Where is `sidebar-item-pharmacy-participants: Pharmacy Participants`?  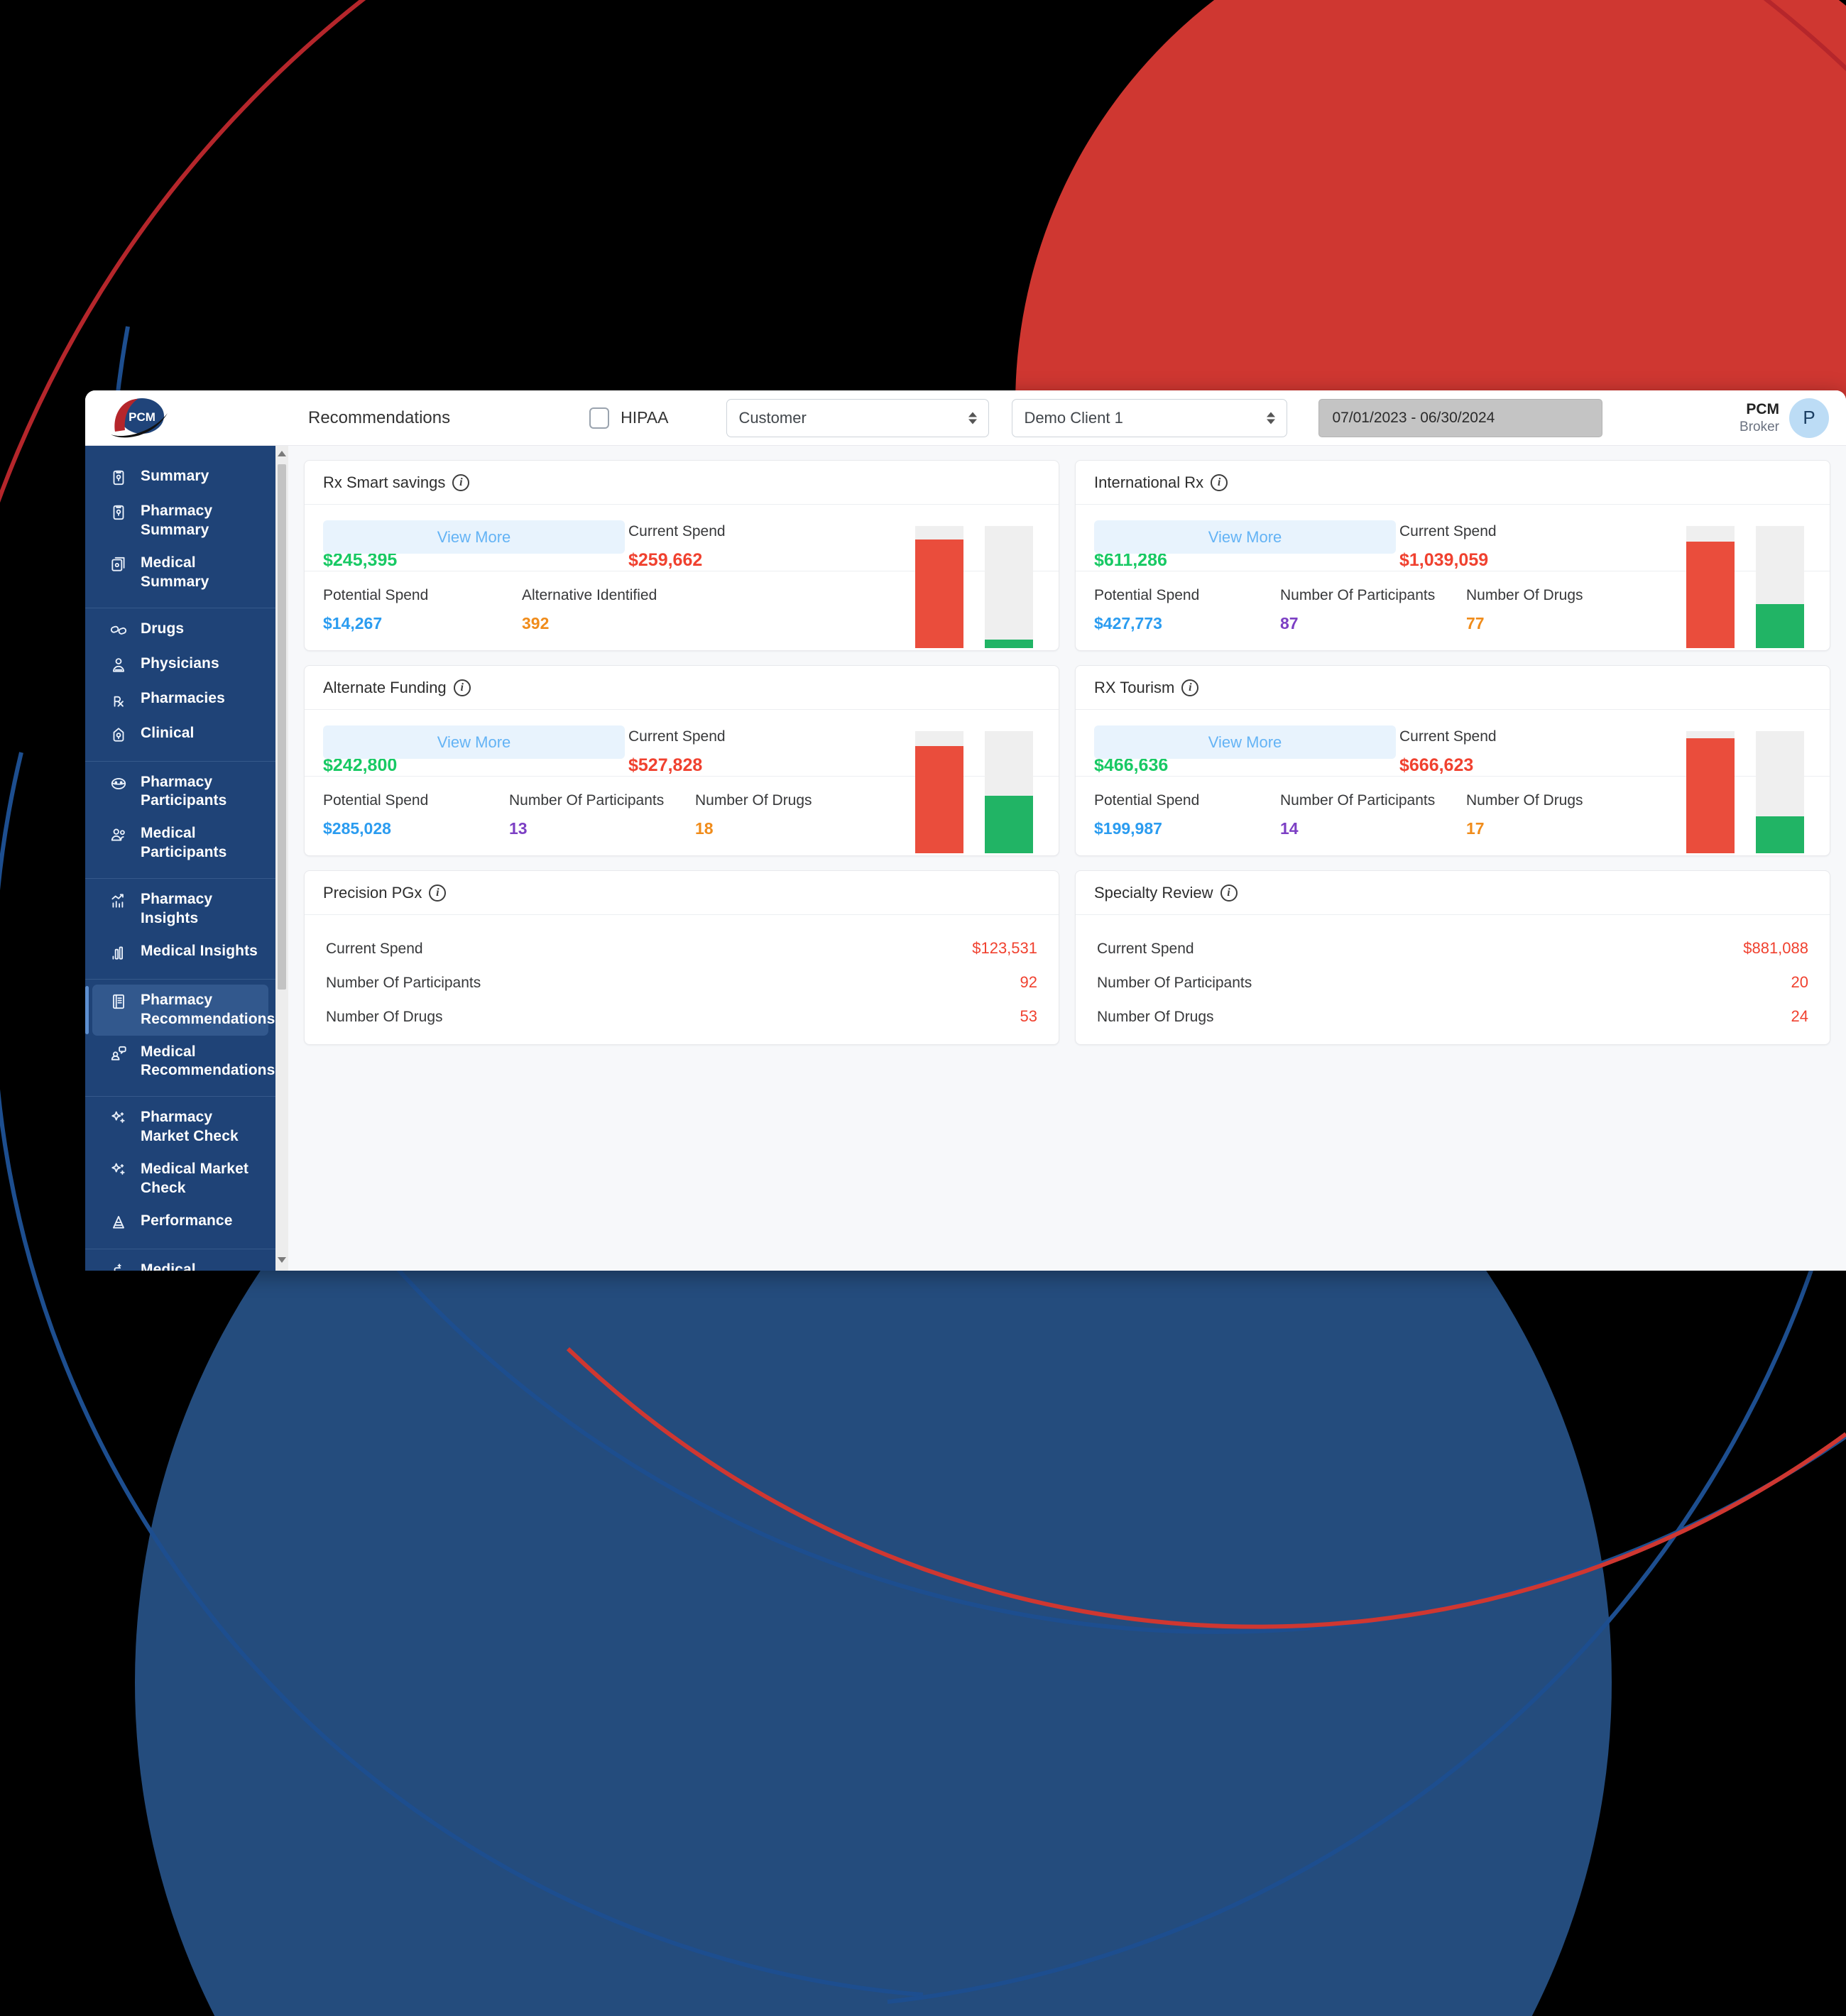
sidebar-item-pharmacy-participants: Pharmacy Participants is located at coordinates (180, 793).